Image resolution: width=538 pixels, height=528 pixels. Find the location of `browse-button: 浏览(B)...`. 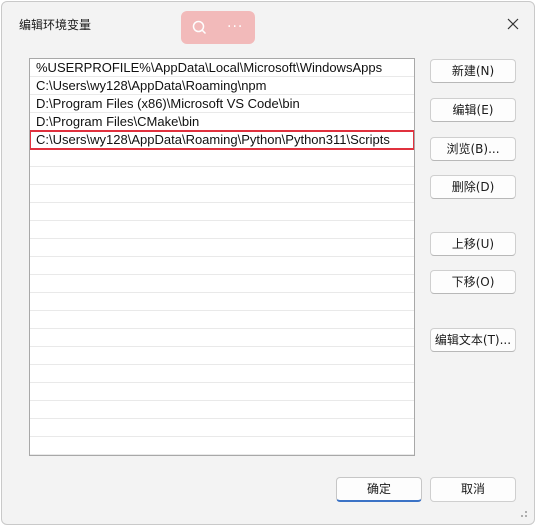

browse-button: 浏览(B)... is located at coordinates (473, 149).